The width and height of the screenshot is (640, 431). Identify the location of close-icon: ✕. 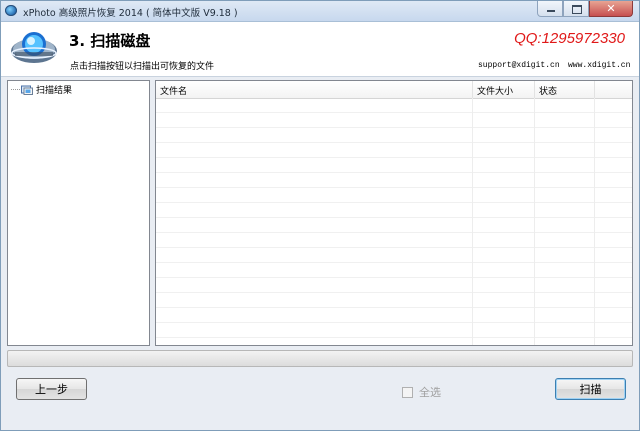
(611, 8).